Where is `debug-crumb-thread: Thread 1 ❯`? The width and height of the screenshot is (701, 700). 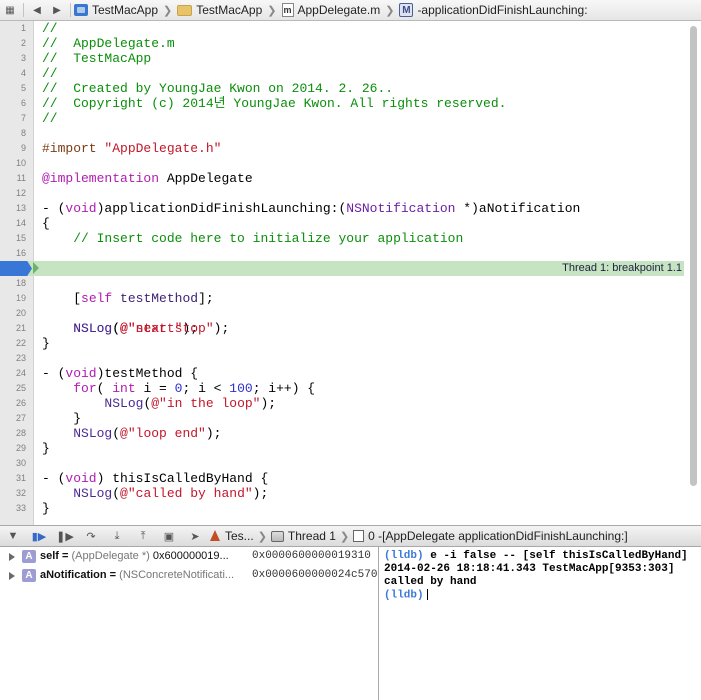
debug-crumb-thread: Thread 1 ❯ is located at coordinates (311, 536).